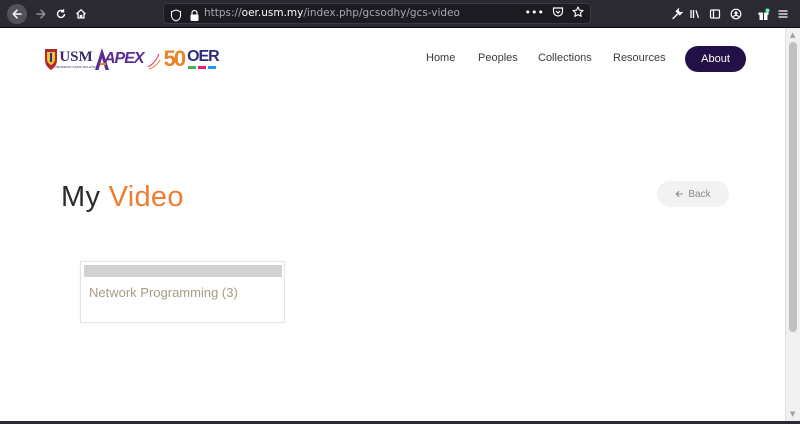 Image resolution: width=800 pixels, height=424 pixels. Describe the element at coordinates (558, 13) in the screenshot. I see `pocket-icon` at that location.